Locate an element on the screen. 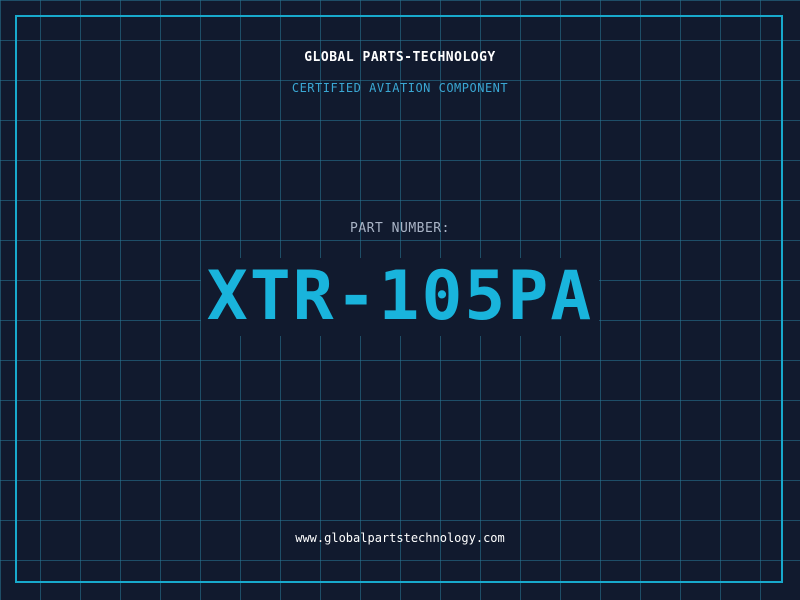 The image size is (800, 600). website-url: www.globalpartstechnology.com is located at coordinates (400, 538).